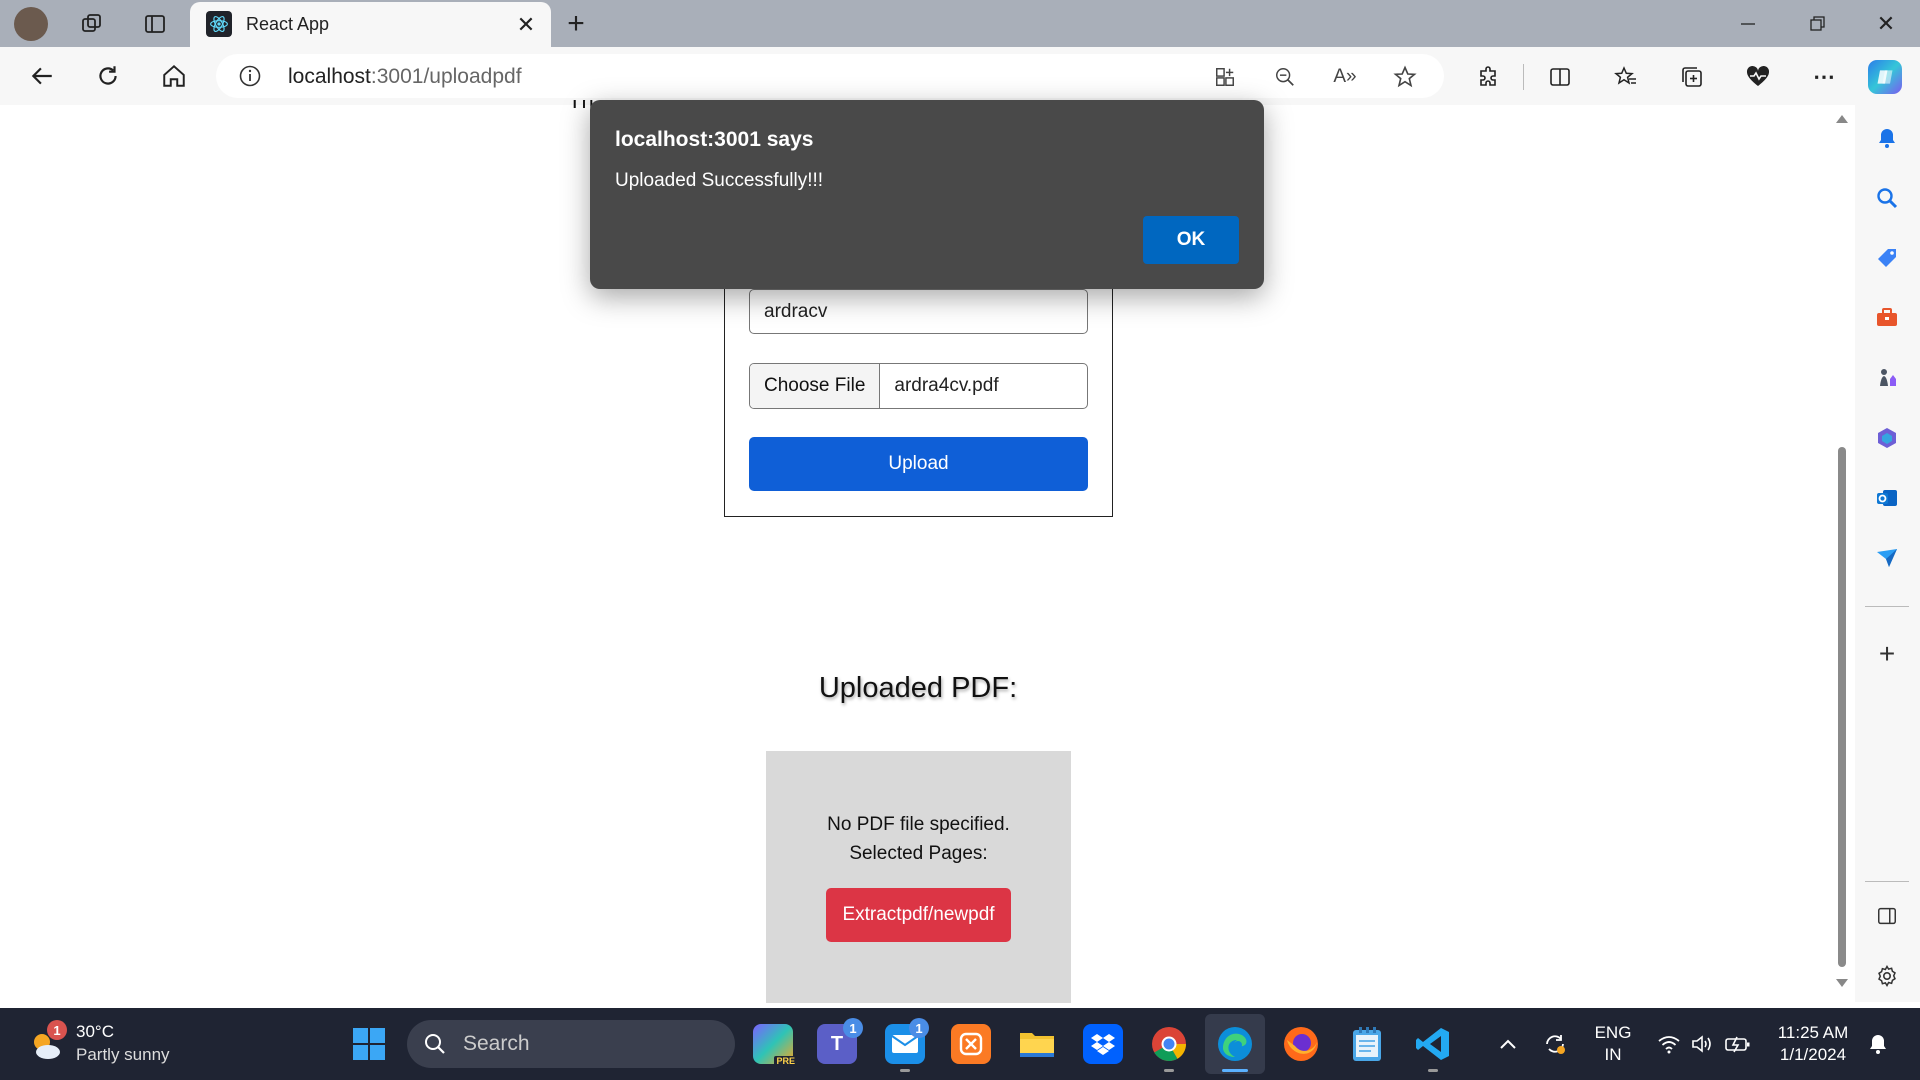  Describe the element at coordinates (918, 688) in the screenshot. I see `uploaded-pdf-heading: Uploaded PDF:` at that location.